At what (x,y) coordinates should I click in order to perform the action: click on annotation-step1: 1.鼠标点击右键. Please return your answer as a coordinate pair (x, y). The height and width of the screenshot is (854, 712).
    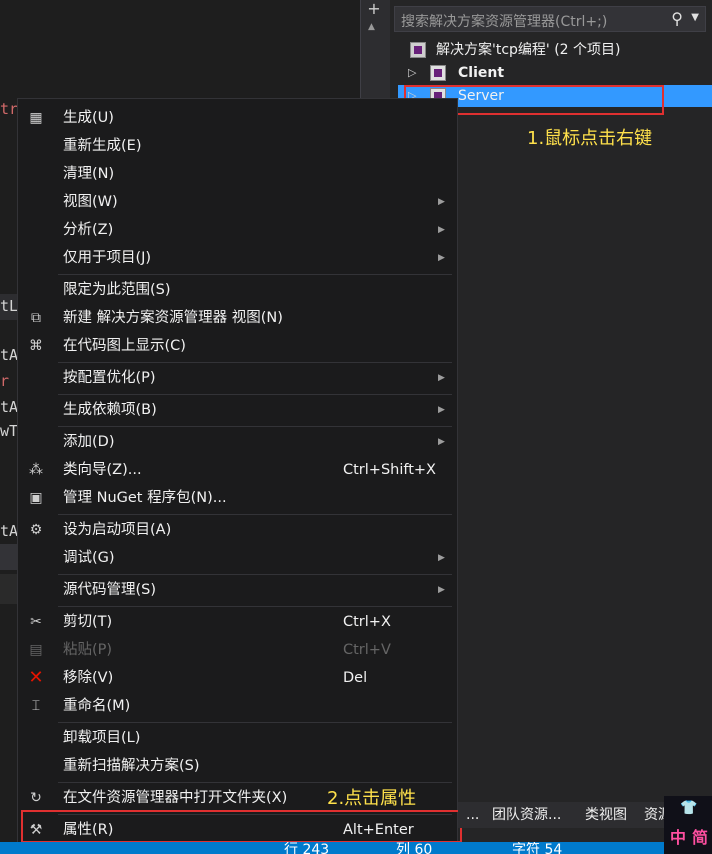
    Looking at the image, I should click on (590, 138).